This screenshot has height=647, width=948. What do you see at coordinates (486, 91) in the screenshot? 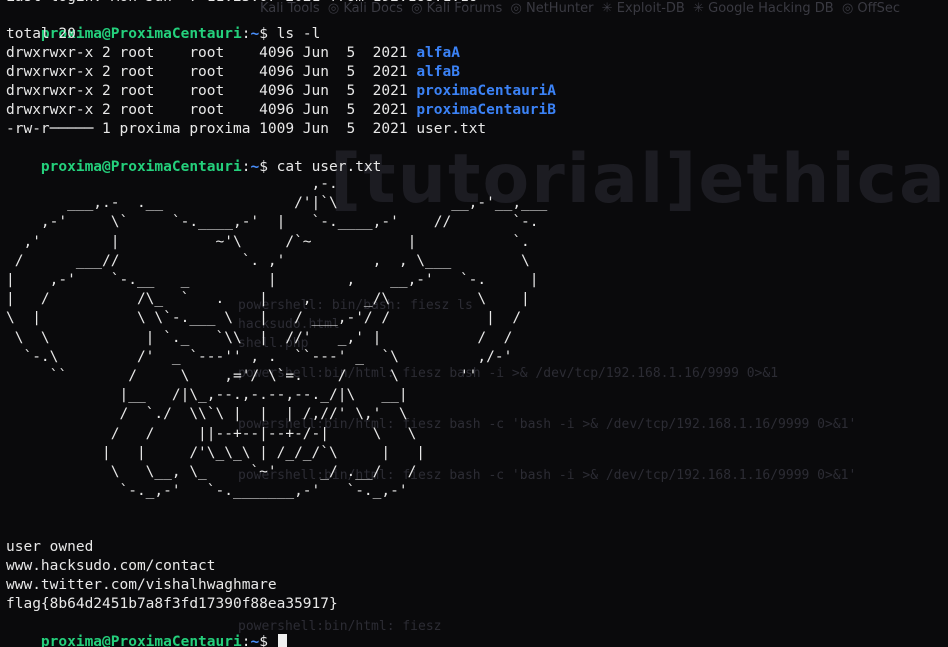
I see `ls-row-name: proximaCentauriA` at bounding box center [486, 91].